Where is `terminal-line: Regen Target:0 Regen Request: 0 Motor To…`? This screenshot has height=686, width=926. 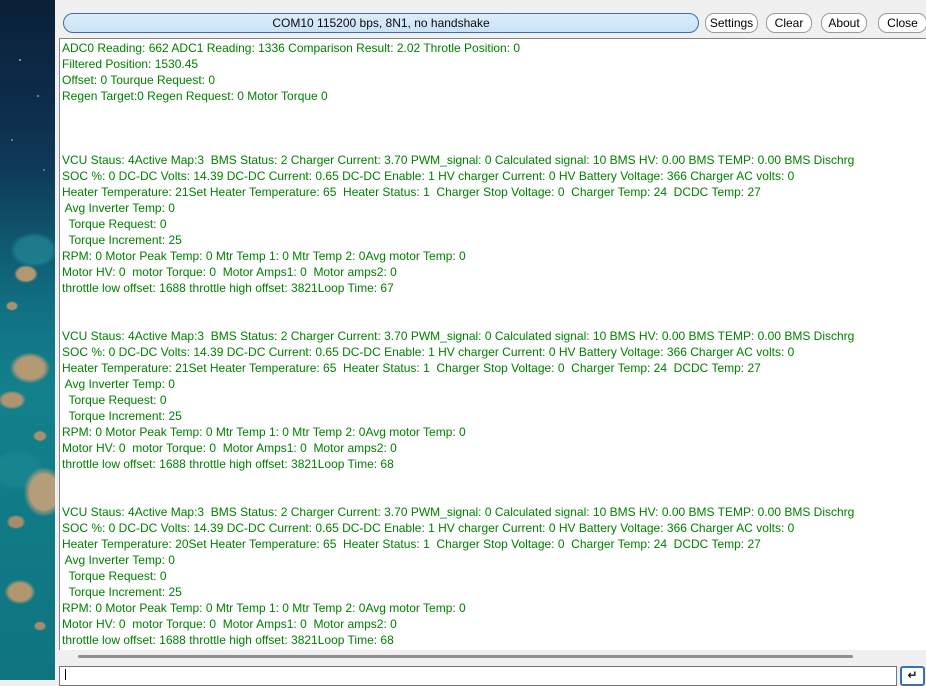 terminal-line: Regen Target:0 Regen Request: 0 Motor To… is located at coordinates (195, 96).